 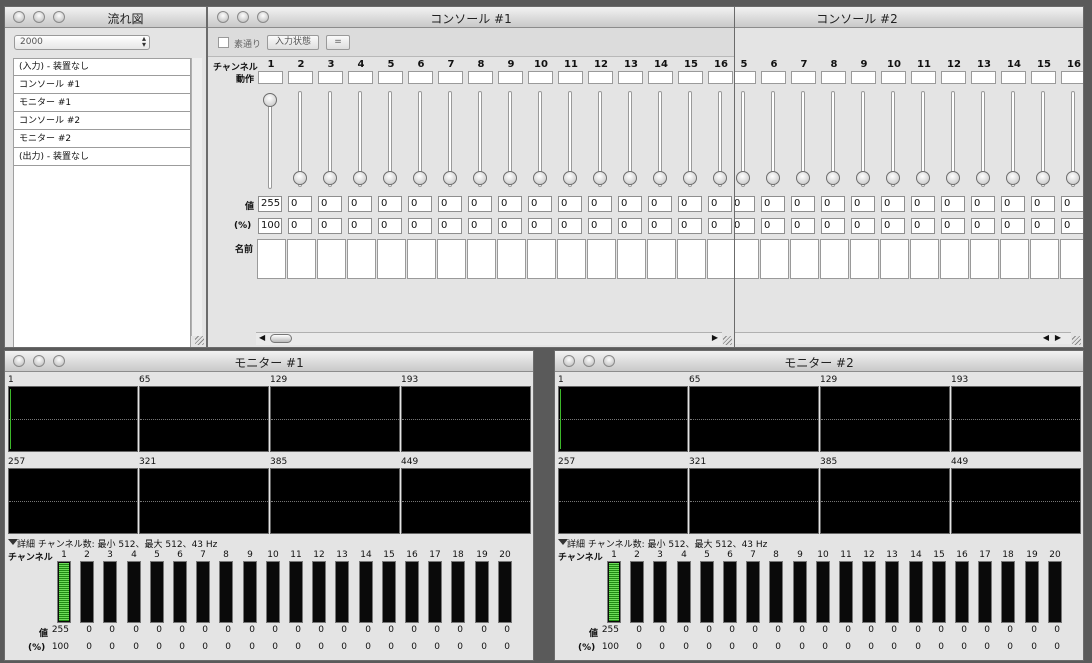 I want to click on input-state-button: 入力状態, so click(x=293, y=42).